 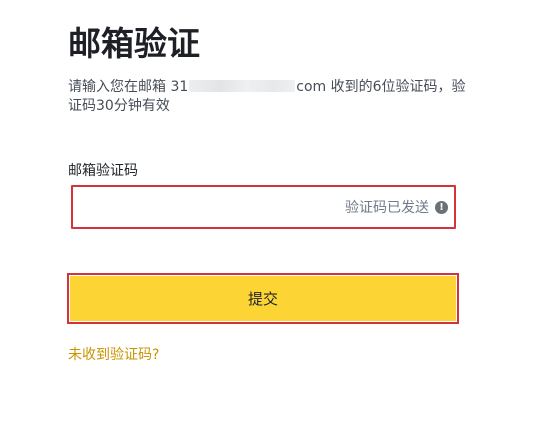 I want to click on warning-icon: !, so click(x=441, y=207).